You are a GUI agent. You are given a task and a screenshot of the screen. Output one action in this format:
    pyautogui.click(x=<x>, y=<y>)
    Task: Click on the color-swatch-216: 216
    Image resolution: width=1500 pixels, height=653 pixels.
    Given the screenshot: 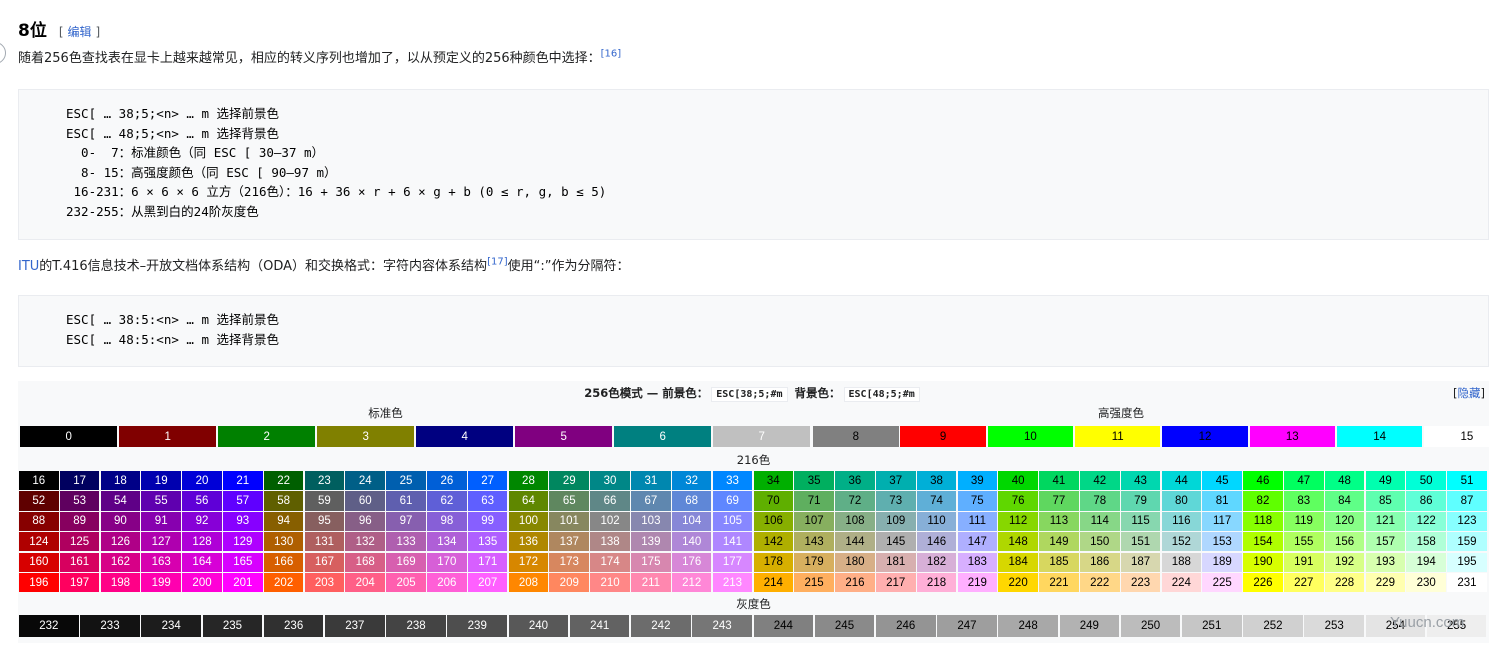 What is the action you would take?
    pyautogui.click(x=855, y=583)
    